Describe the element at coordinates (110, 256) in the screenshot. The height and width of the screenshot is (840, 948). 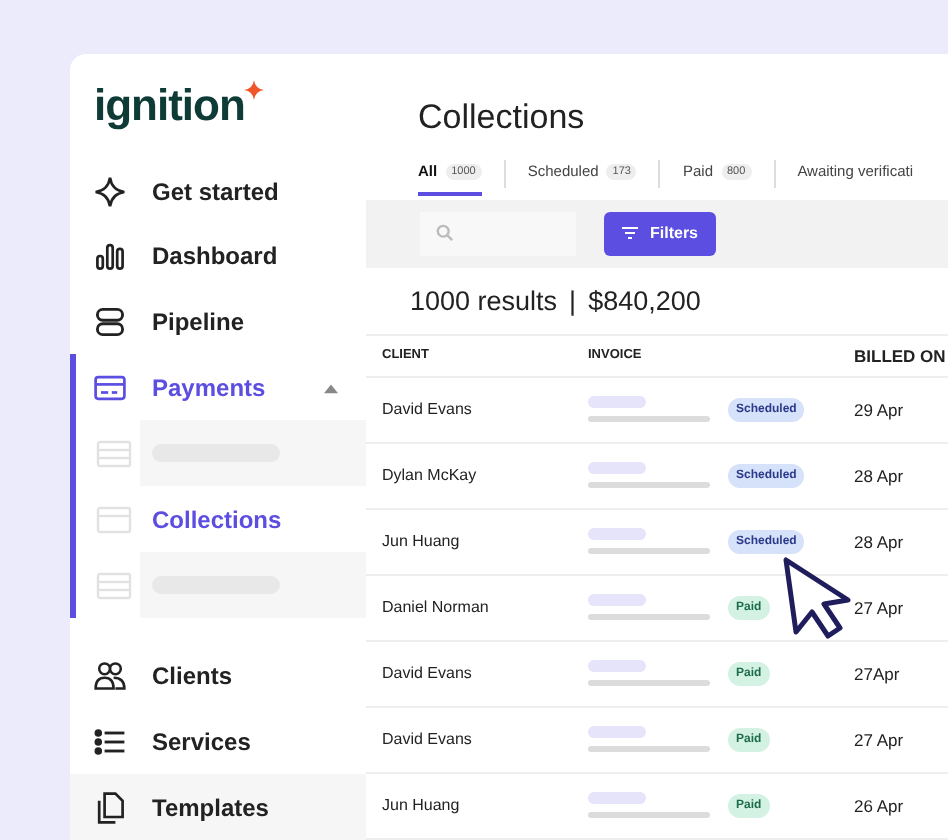
I see `bar-chart-icon` at that location.